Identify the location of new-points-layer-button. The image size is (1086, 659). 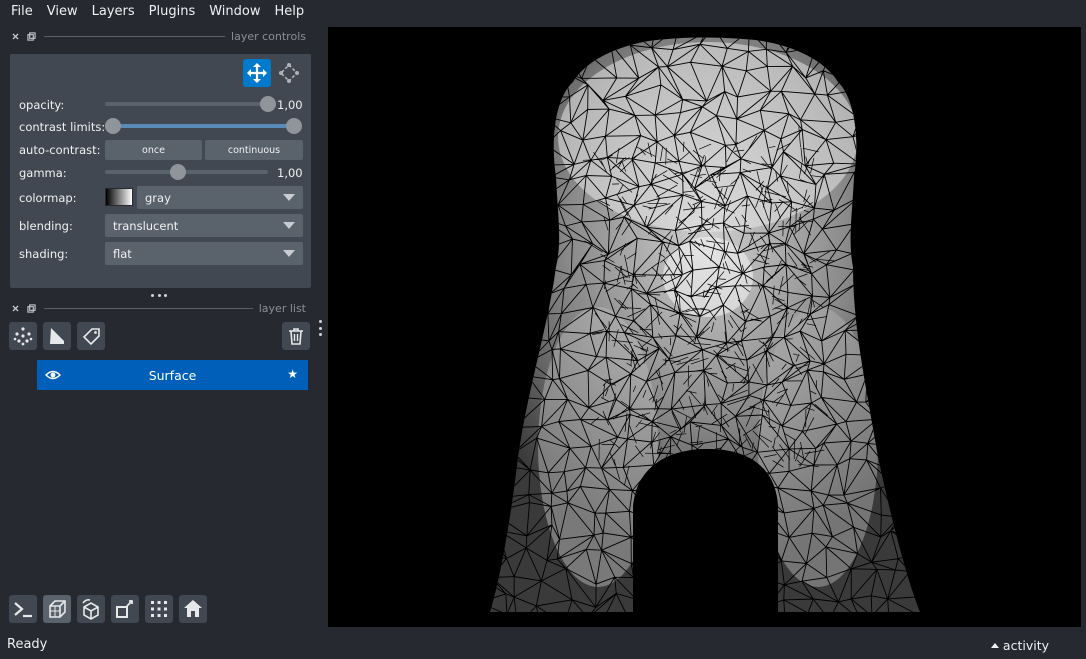
(23, 336).